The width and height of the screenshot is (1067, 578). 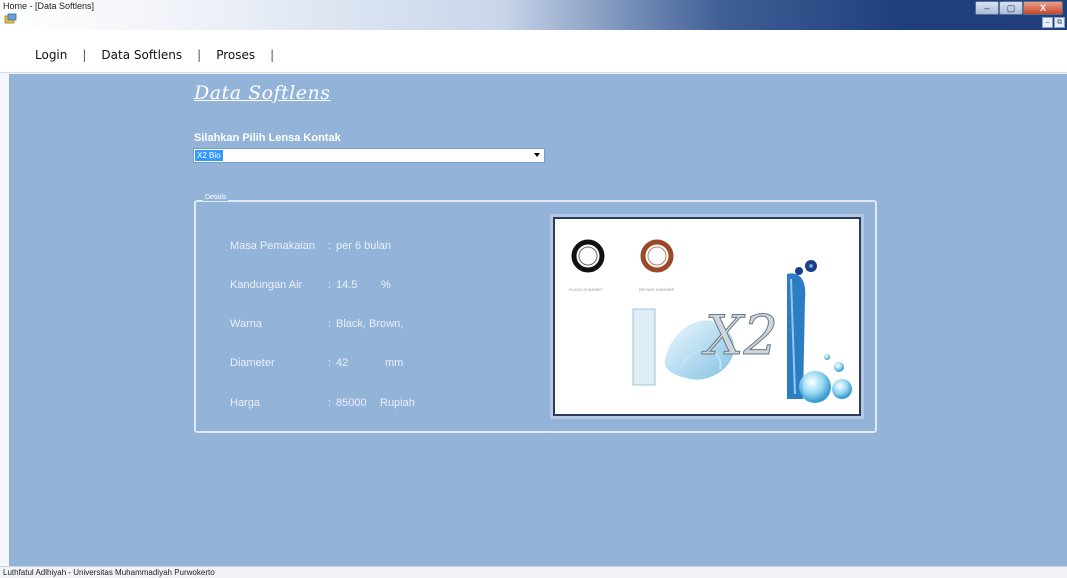 What do you see at coordinates (533, 15) in the screenshot?
I see `title-bar: Home - [Data Softlens] ‒ ▢ X ‒ ⧉` at bounding box center [533, 15].